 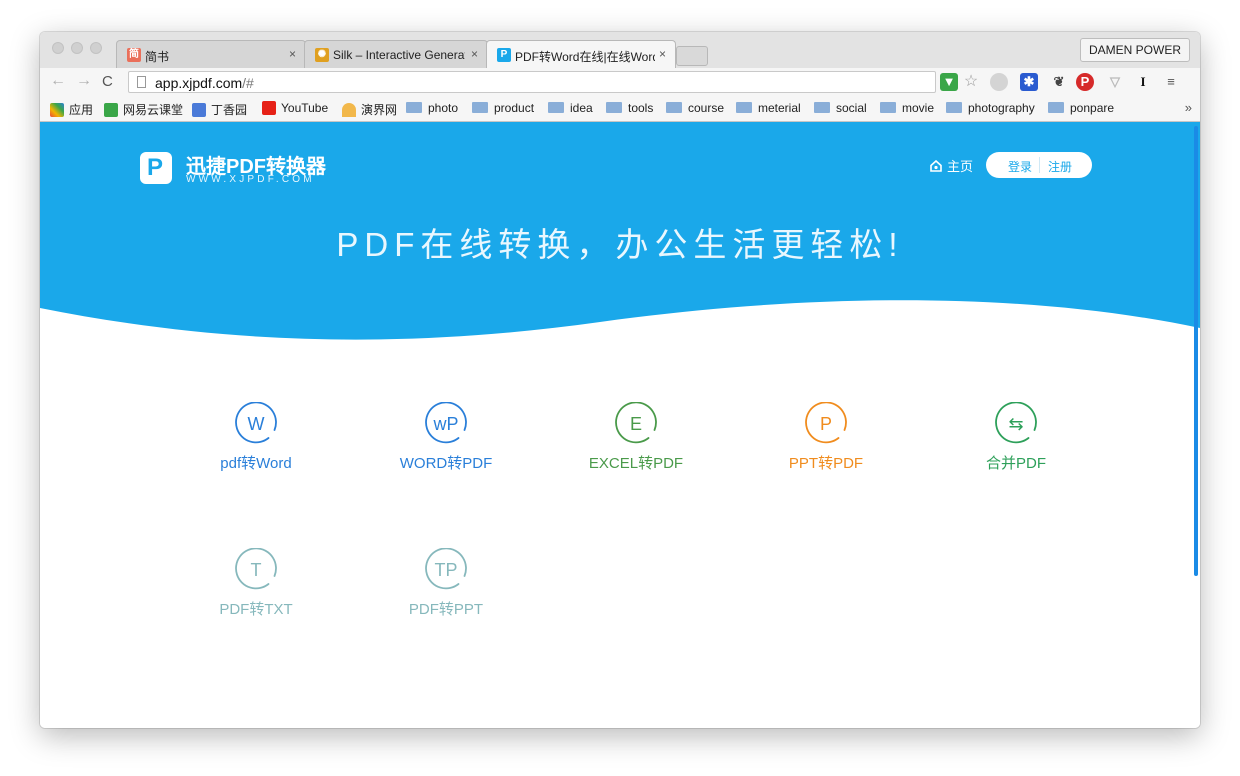 What do you see at coordinates (141, 82) in the screenshot?
I see `page-icon` at bounding box center [141, 82].